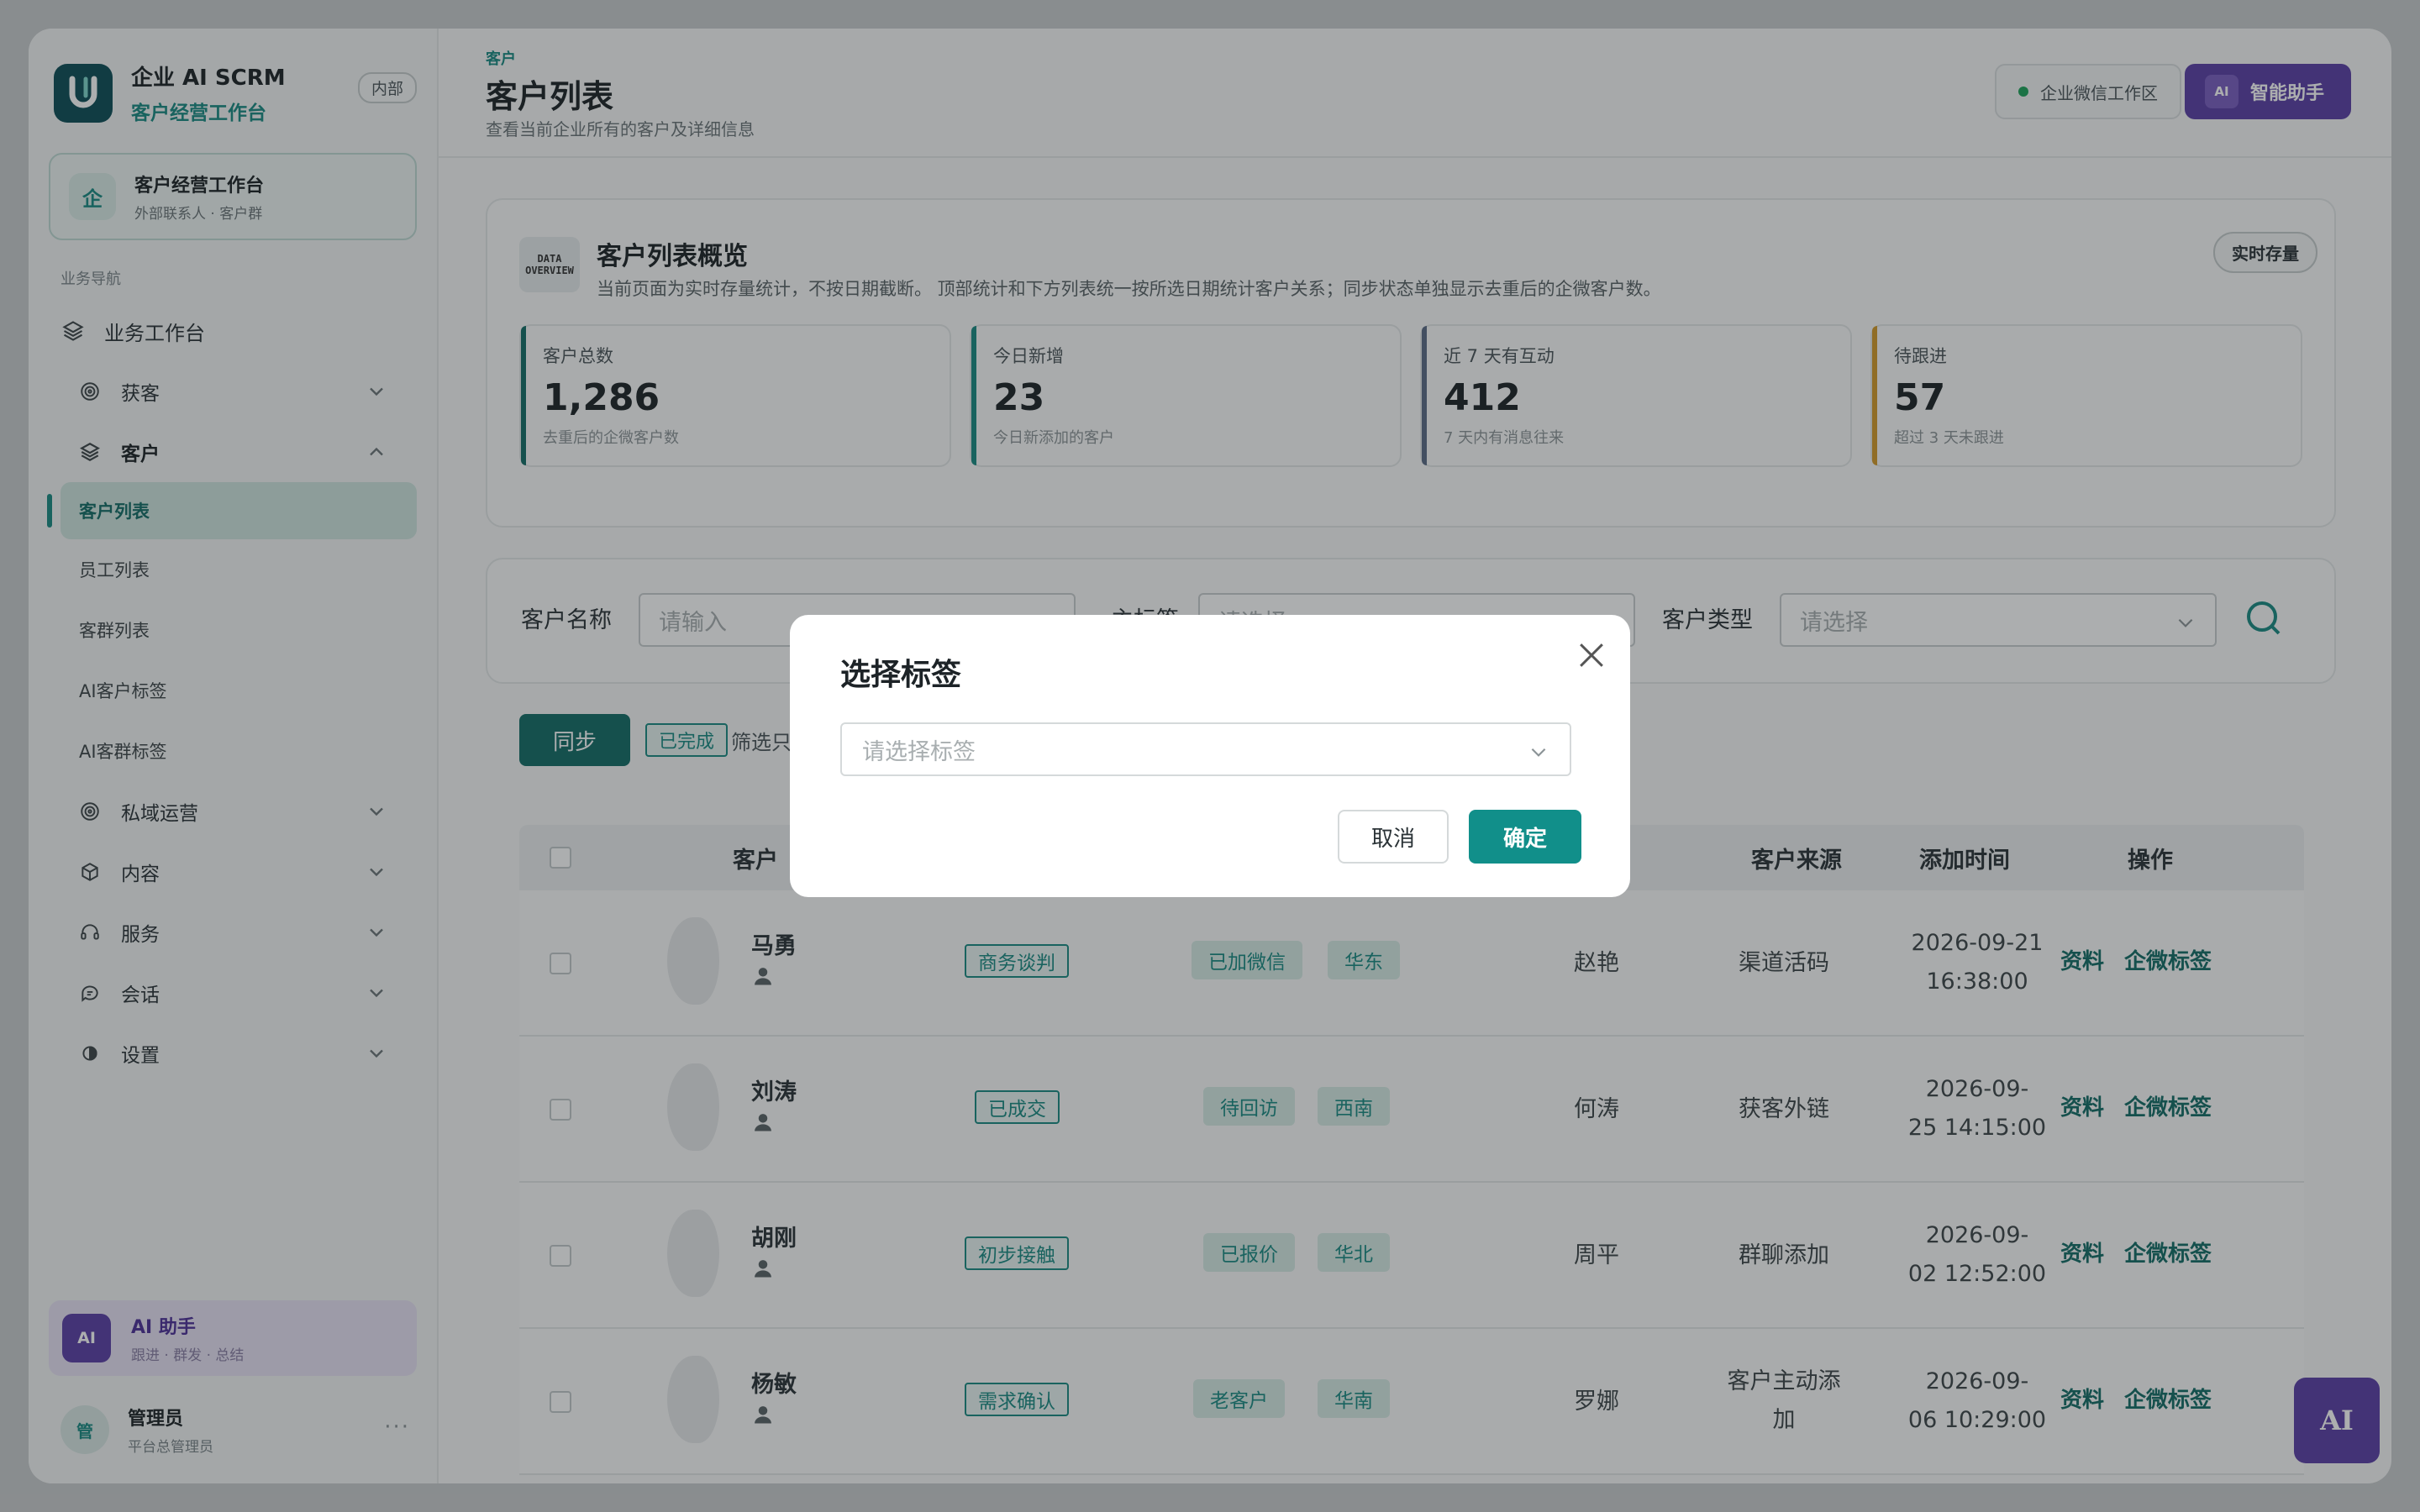 This screenshot has height=1512, width=2420. I want to click on select-placeholder: 请选择标签, so click(919, 751).